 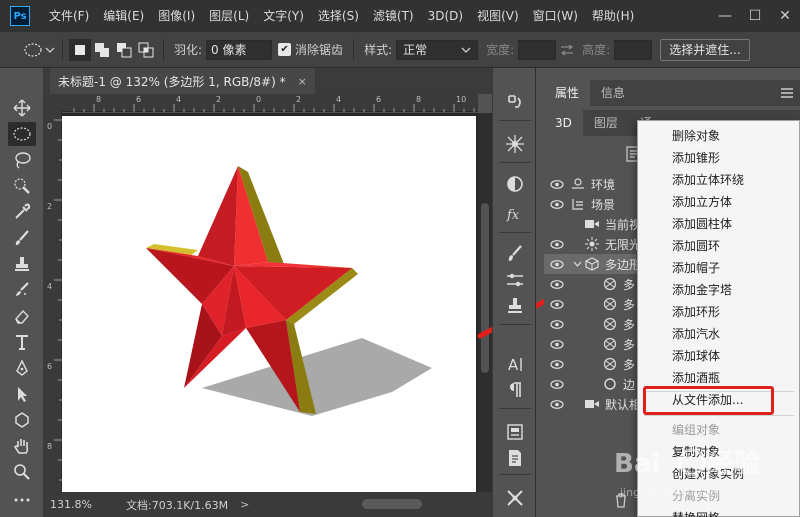 I want to click on vertical-ruler: 0 2 4 6 8, so click(x=53, y=302).